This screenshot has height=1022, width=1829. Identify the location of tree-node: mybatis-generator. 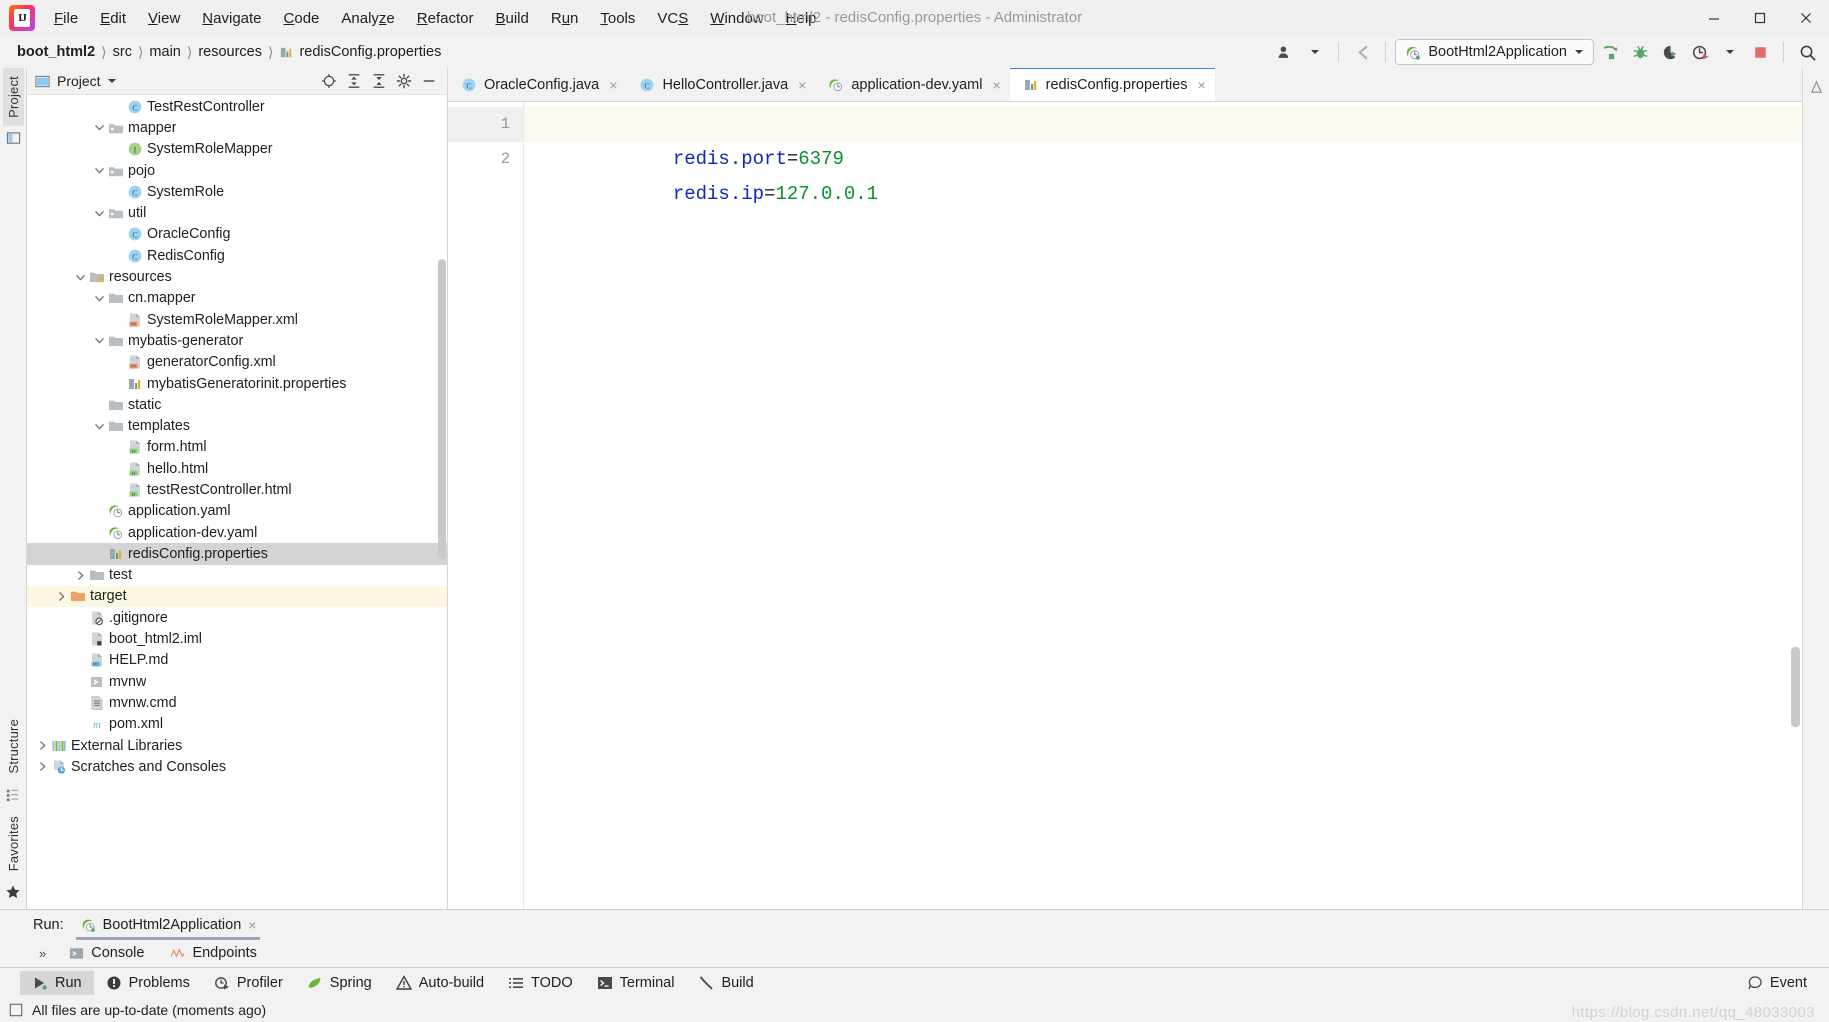
(237, 340).